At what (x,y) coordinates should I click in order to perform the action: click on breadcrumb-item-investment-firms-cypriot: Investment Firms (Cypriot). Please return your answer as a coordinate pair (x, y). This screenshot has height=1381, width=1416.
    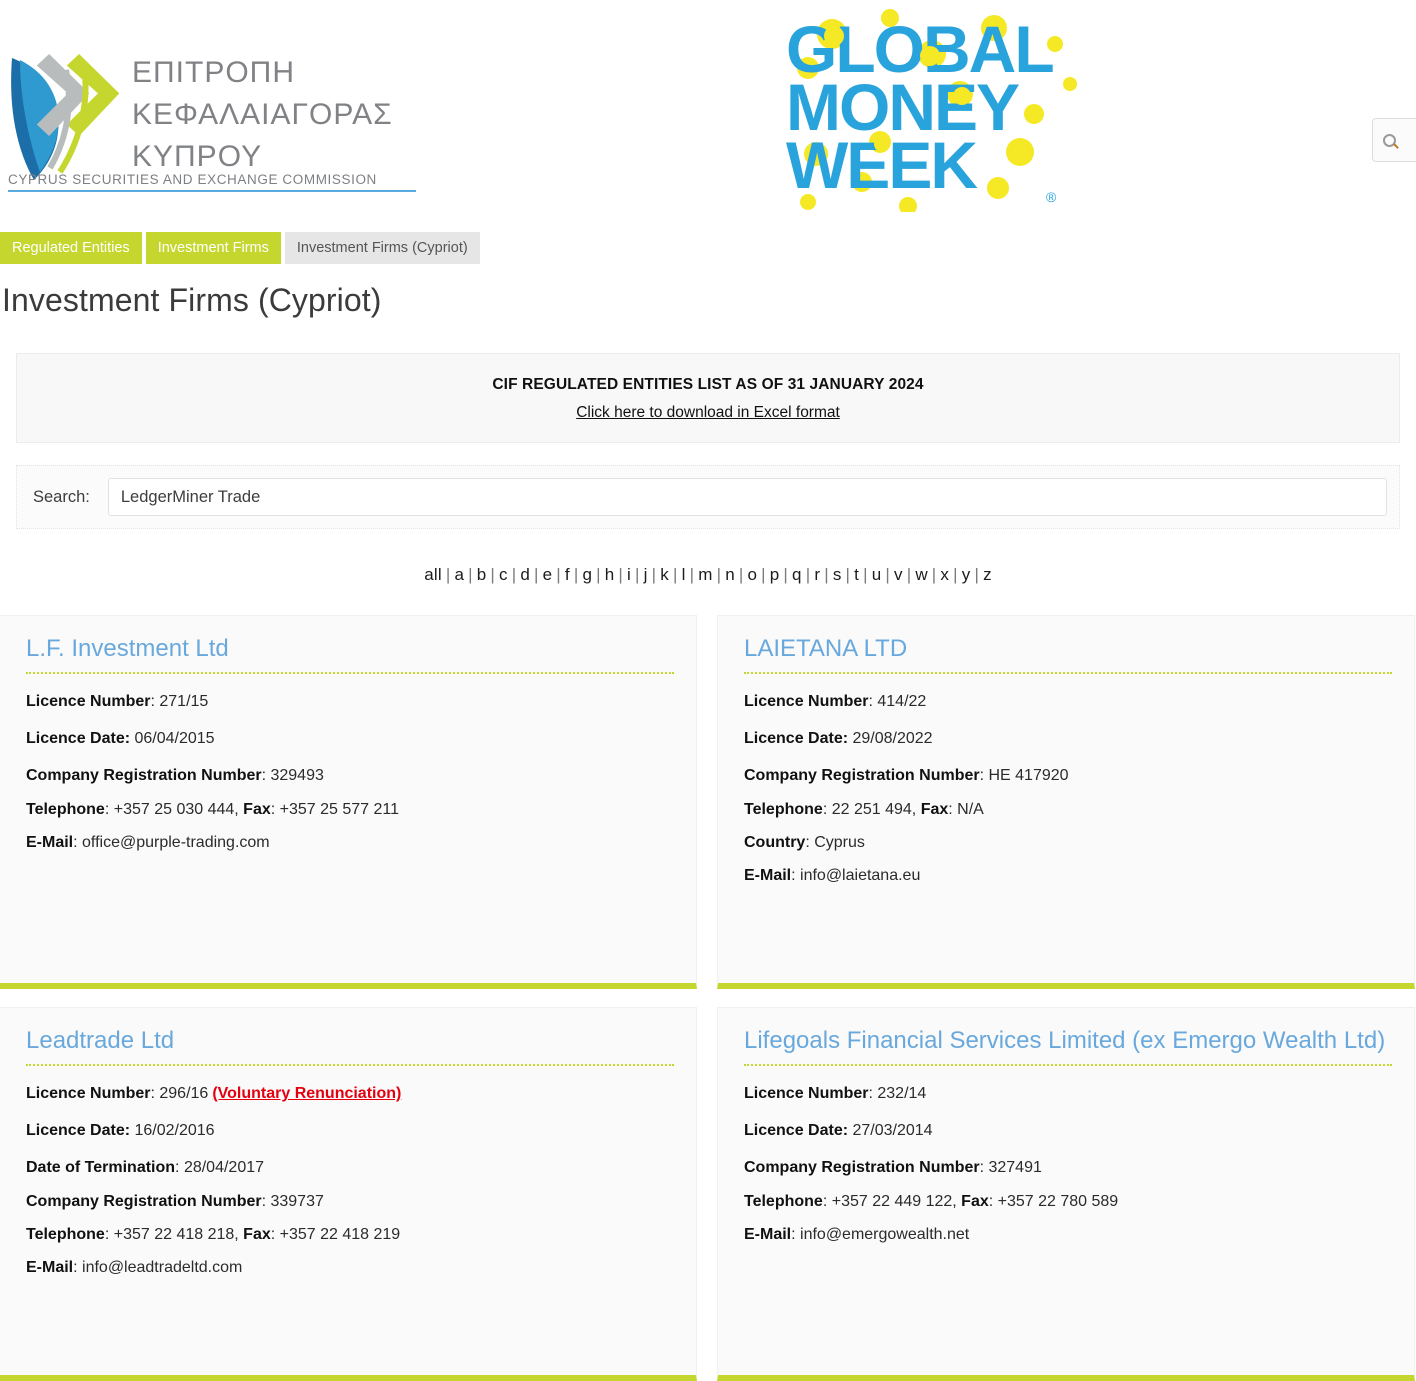
    Looking at the image, I should click on (382, 248).